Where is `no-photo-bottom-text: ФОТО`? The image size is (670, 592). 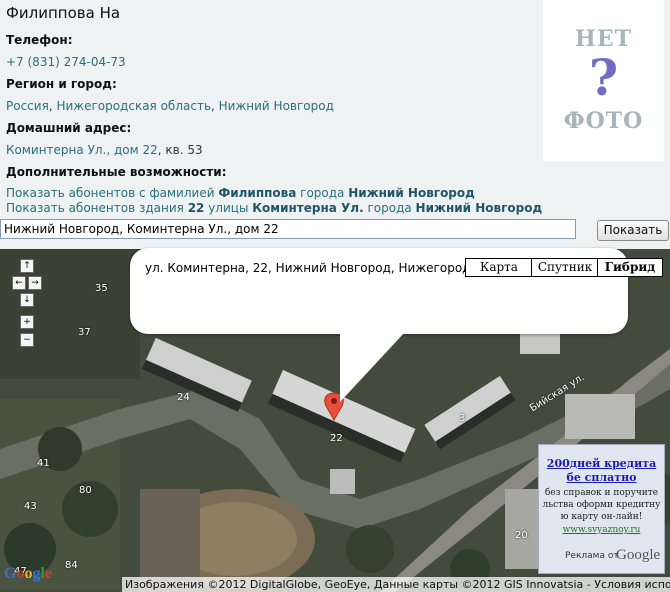 no-photo-bottom-text: ФОТО is located at coordinates (603, 121).